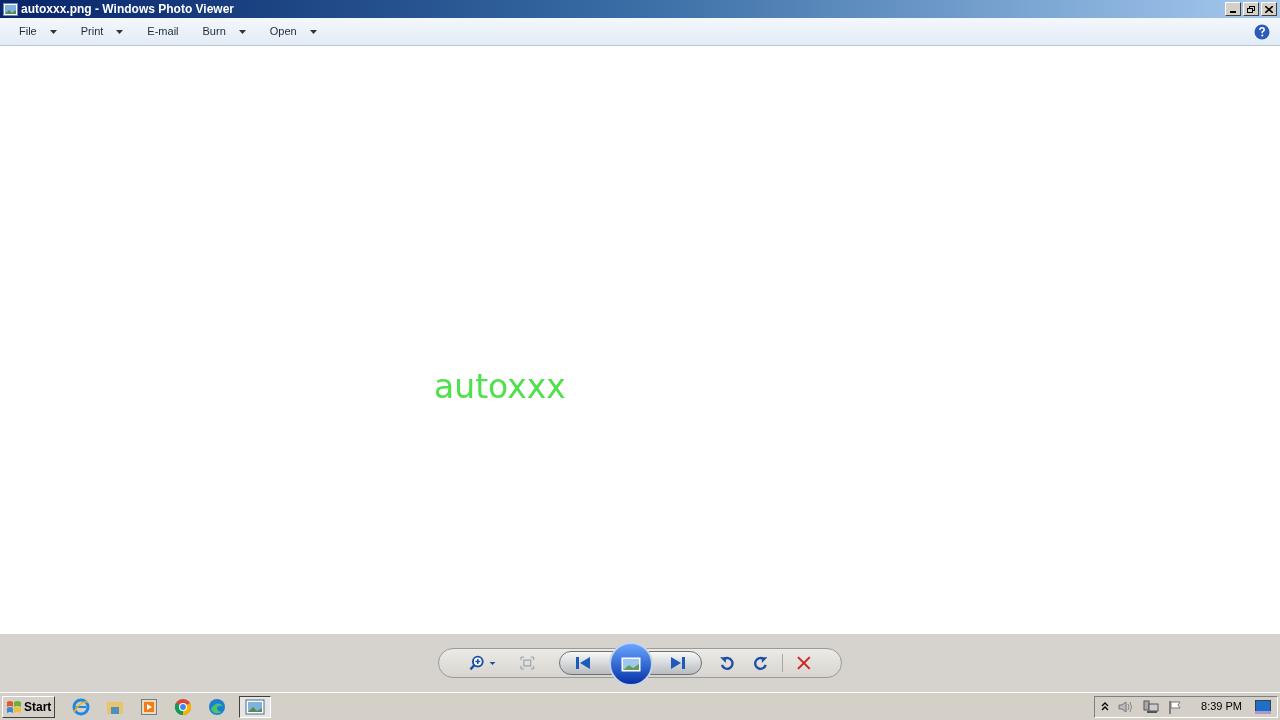 This screenshot has width=1280, height=720. What do you see at coordinates (102, 31) in the screenshot?
I see `menu-button: Print` at bounding box center [102, 31].